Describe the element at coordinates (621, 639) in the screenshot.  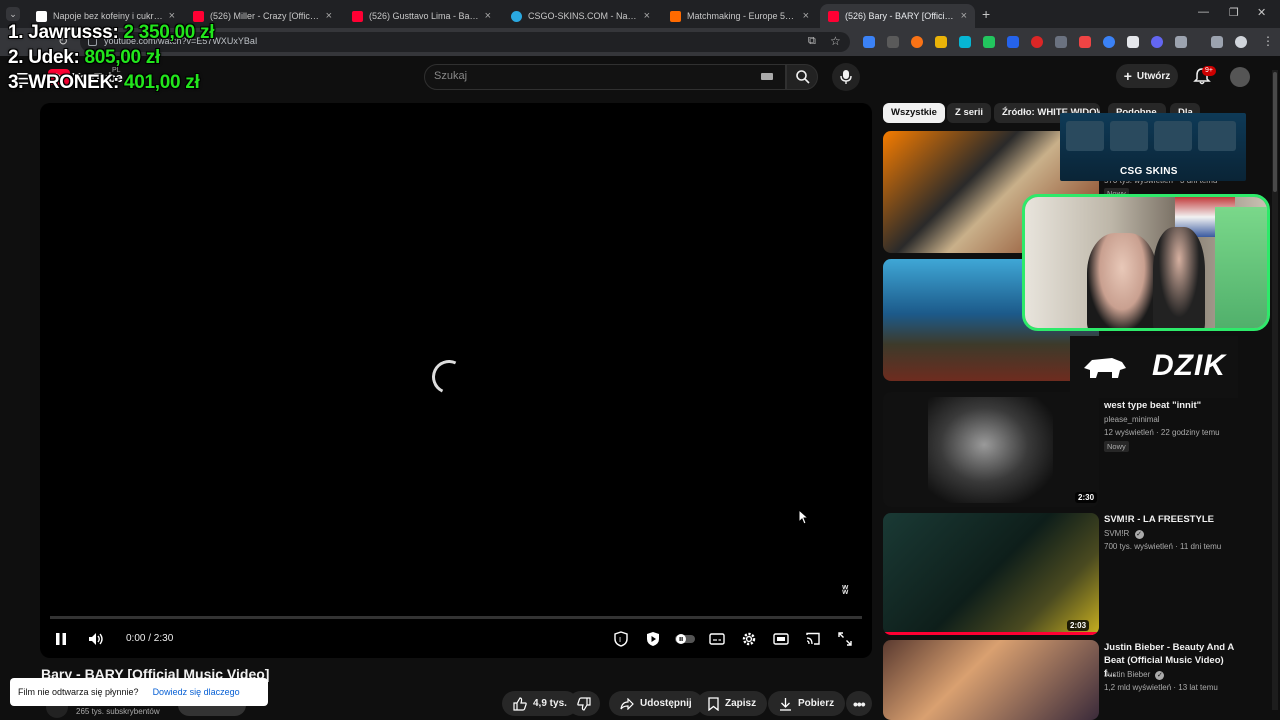
I see `sponsorblock-button: I` at that location.